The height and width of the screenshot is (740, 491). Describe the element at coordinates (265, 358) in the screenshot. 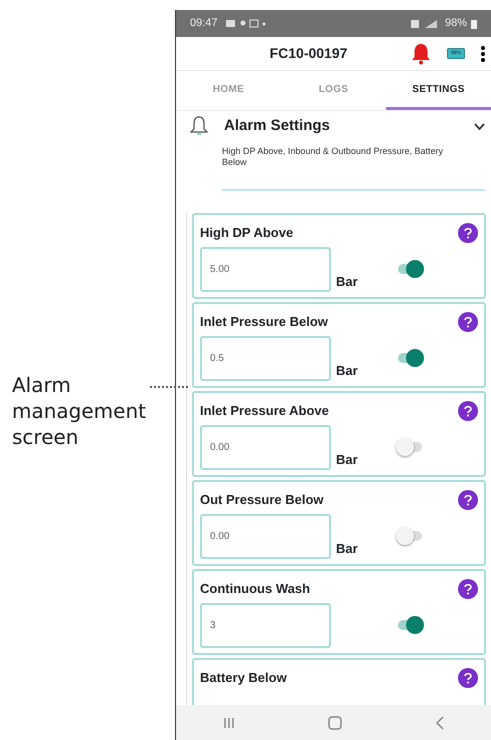

I see `input-field: 0.5` at that location.